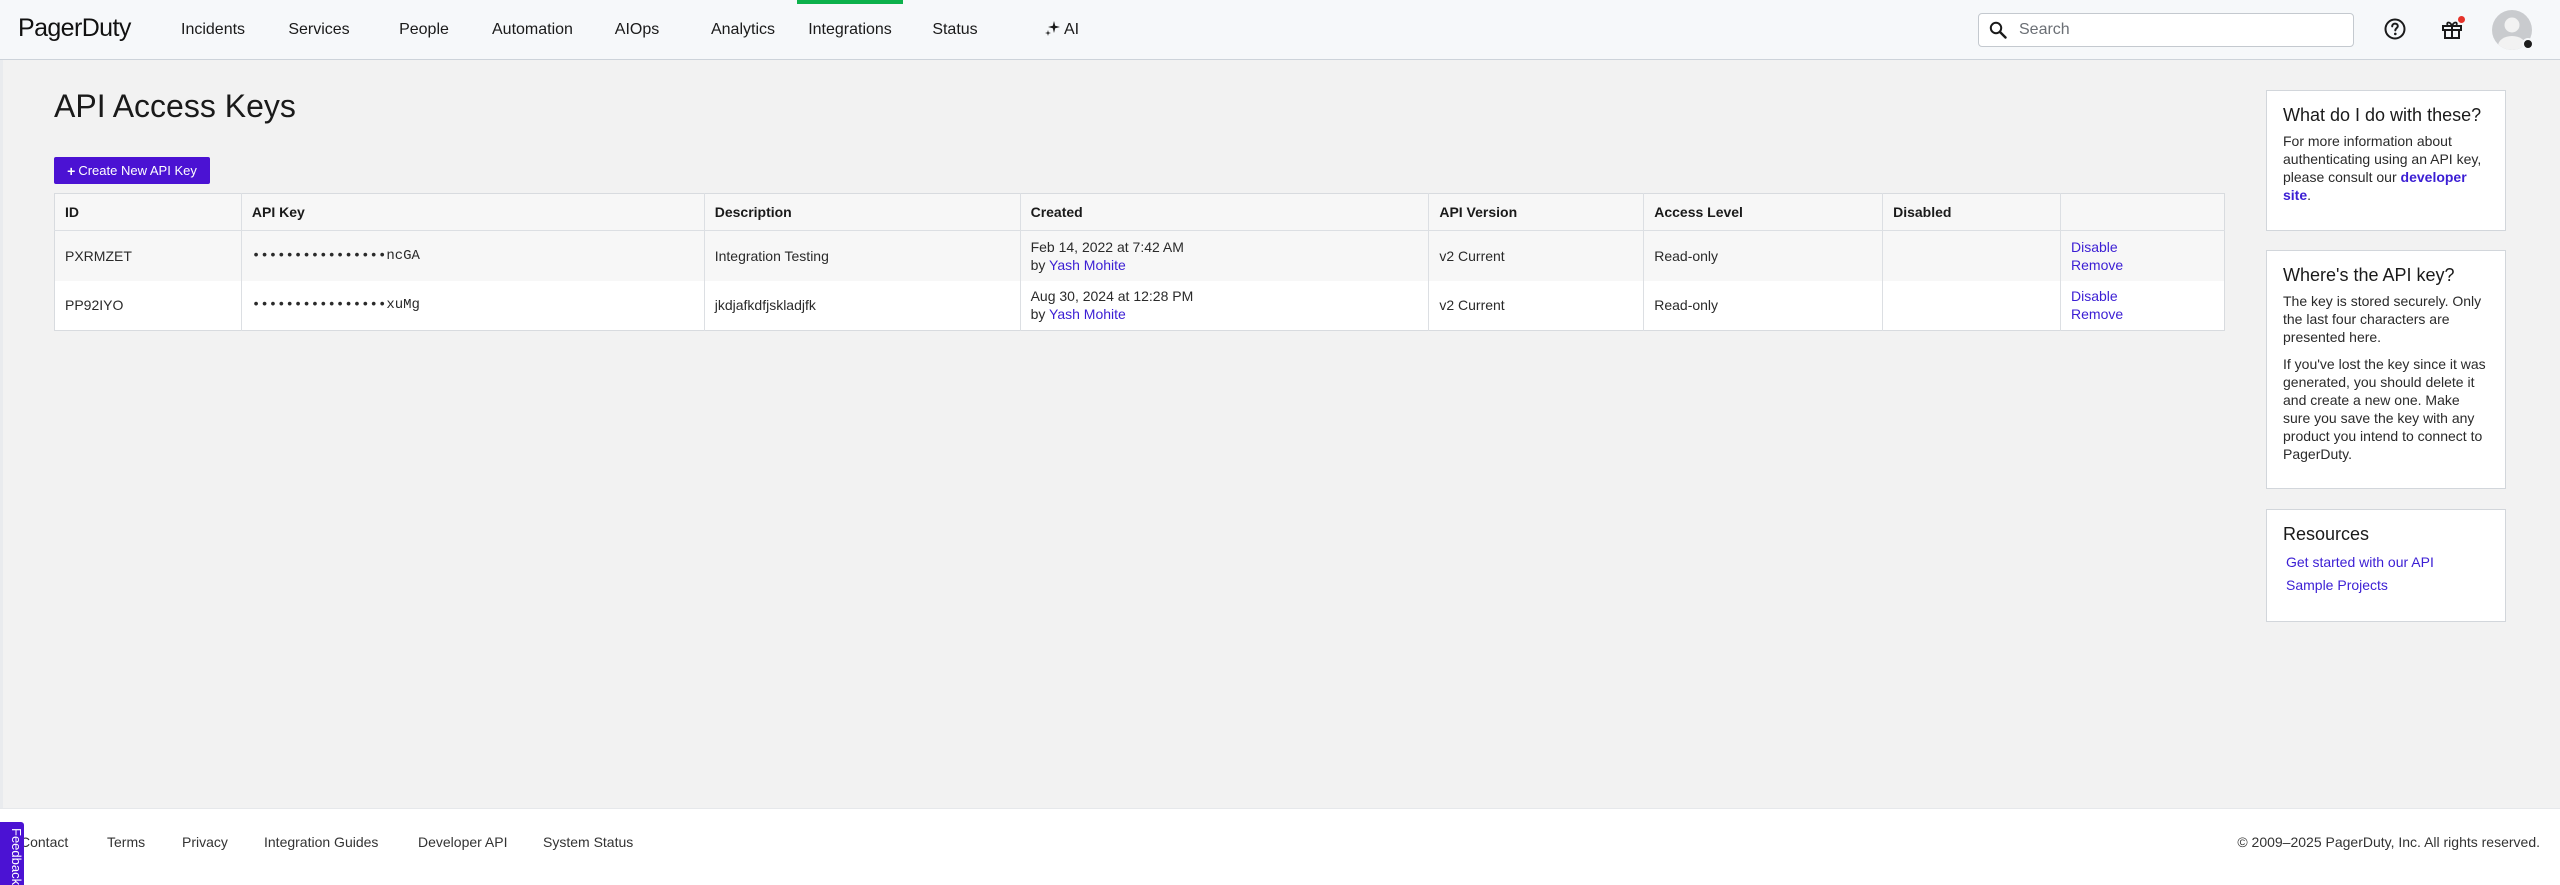 The width and height of the screenshot is (2560, 885). Describe the element at coordinates (1536, 212) in the screenshot. I see `column-header-api-version: API Version` at that location.